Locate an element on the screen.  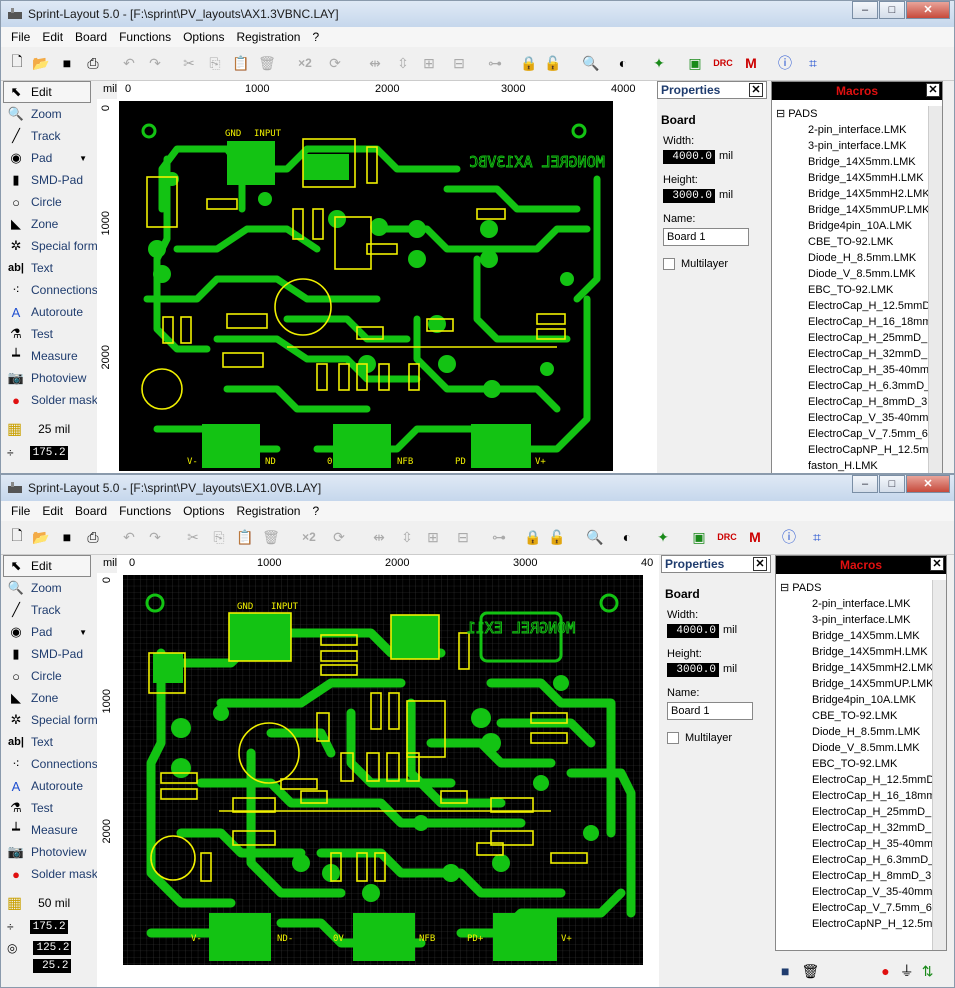
filter-icon: ⏚ is located at coordinates (907, 971).